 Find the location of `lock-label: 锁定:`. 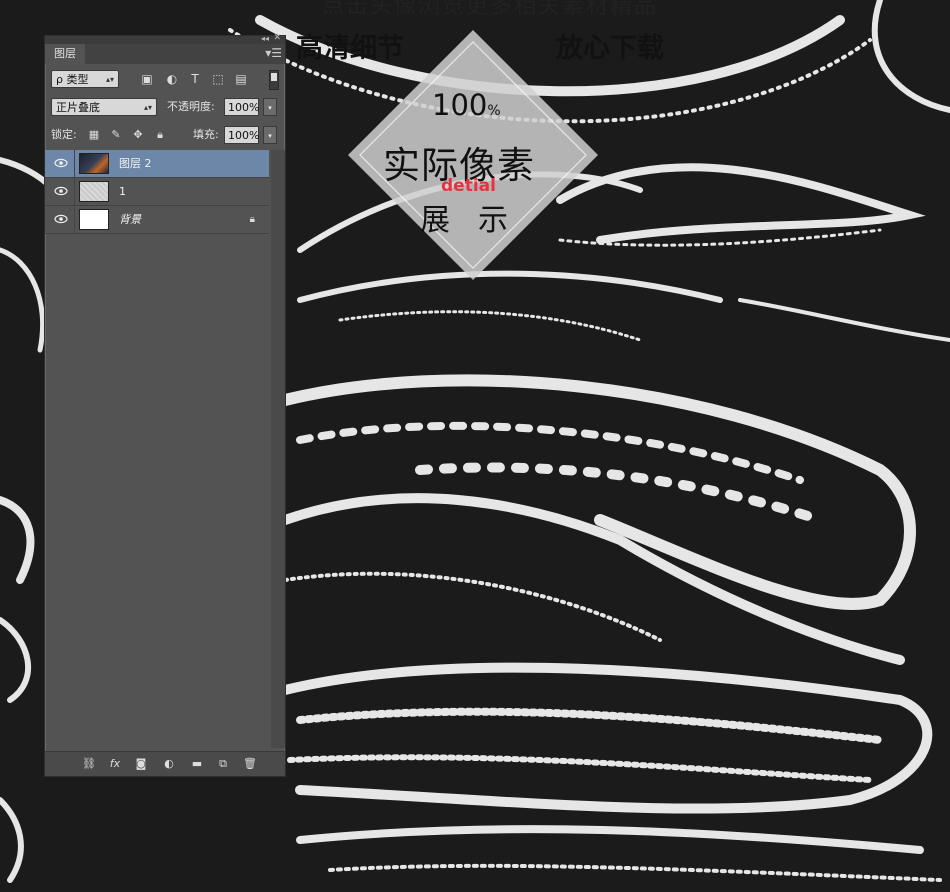

lock-label: 锁定: is located at coordinates (64, 134).